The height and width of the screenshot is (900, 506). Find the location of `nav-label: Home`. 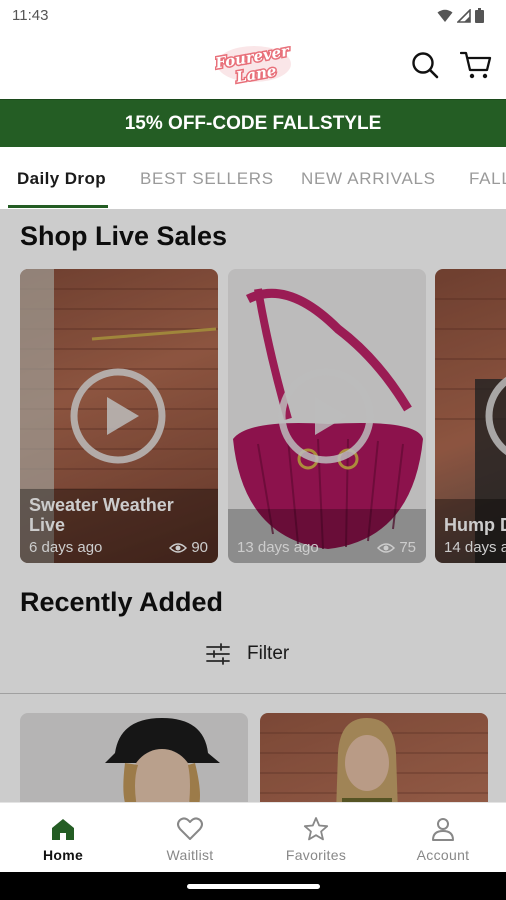

nav-label: Home is located at coordinates (63, 855).